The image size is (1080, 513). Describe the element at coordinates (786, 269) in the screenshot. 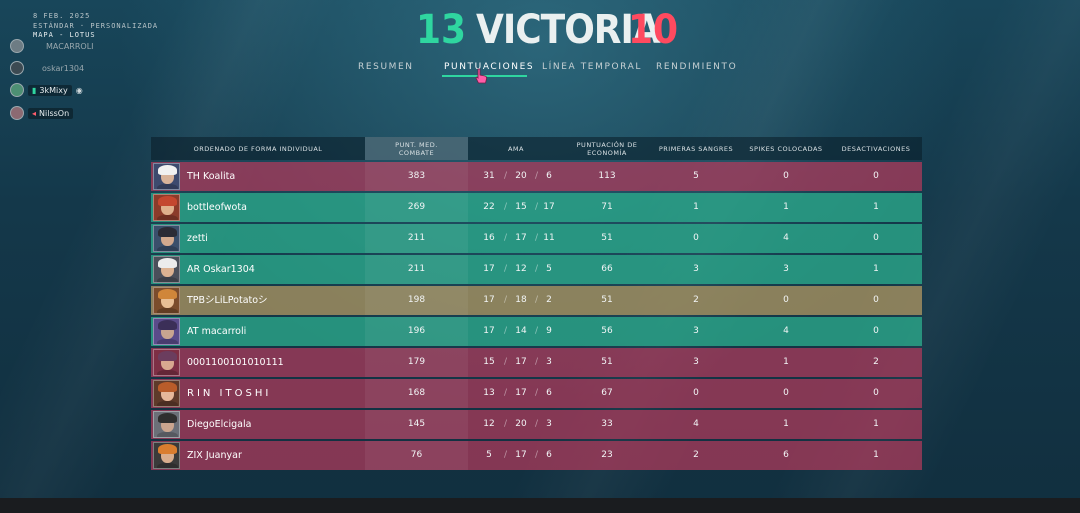

I see `plants: 3` at that location.